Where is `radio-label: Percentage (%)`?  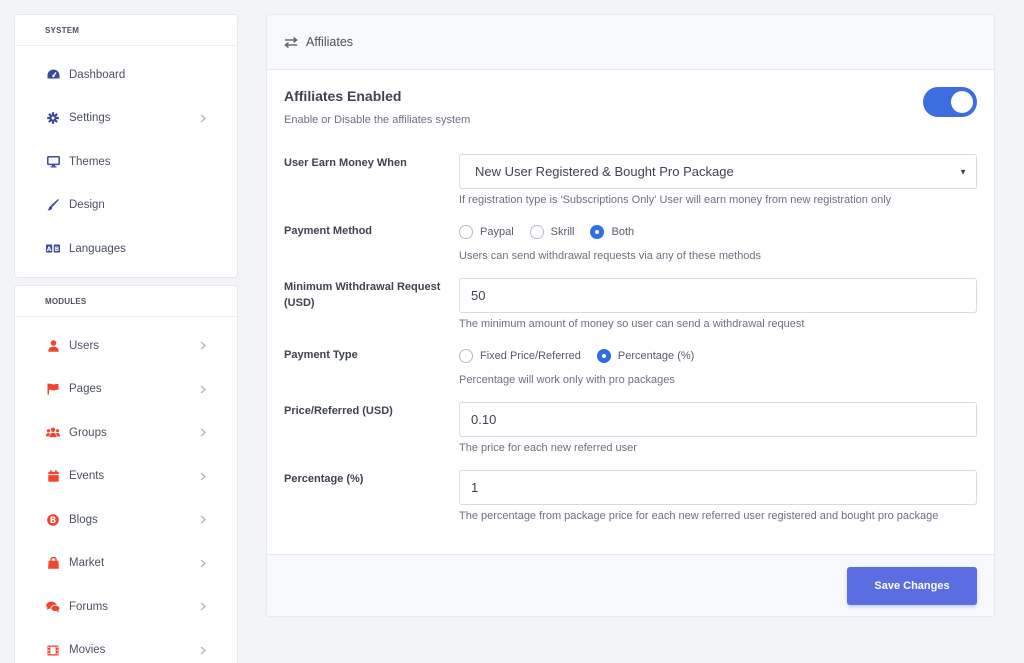 radio-label: Percentage (%) is located at coordinates (656, 356).